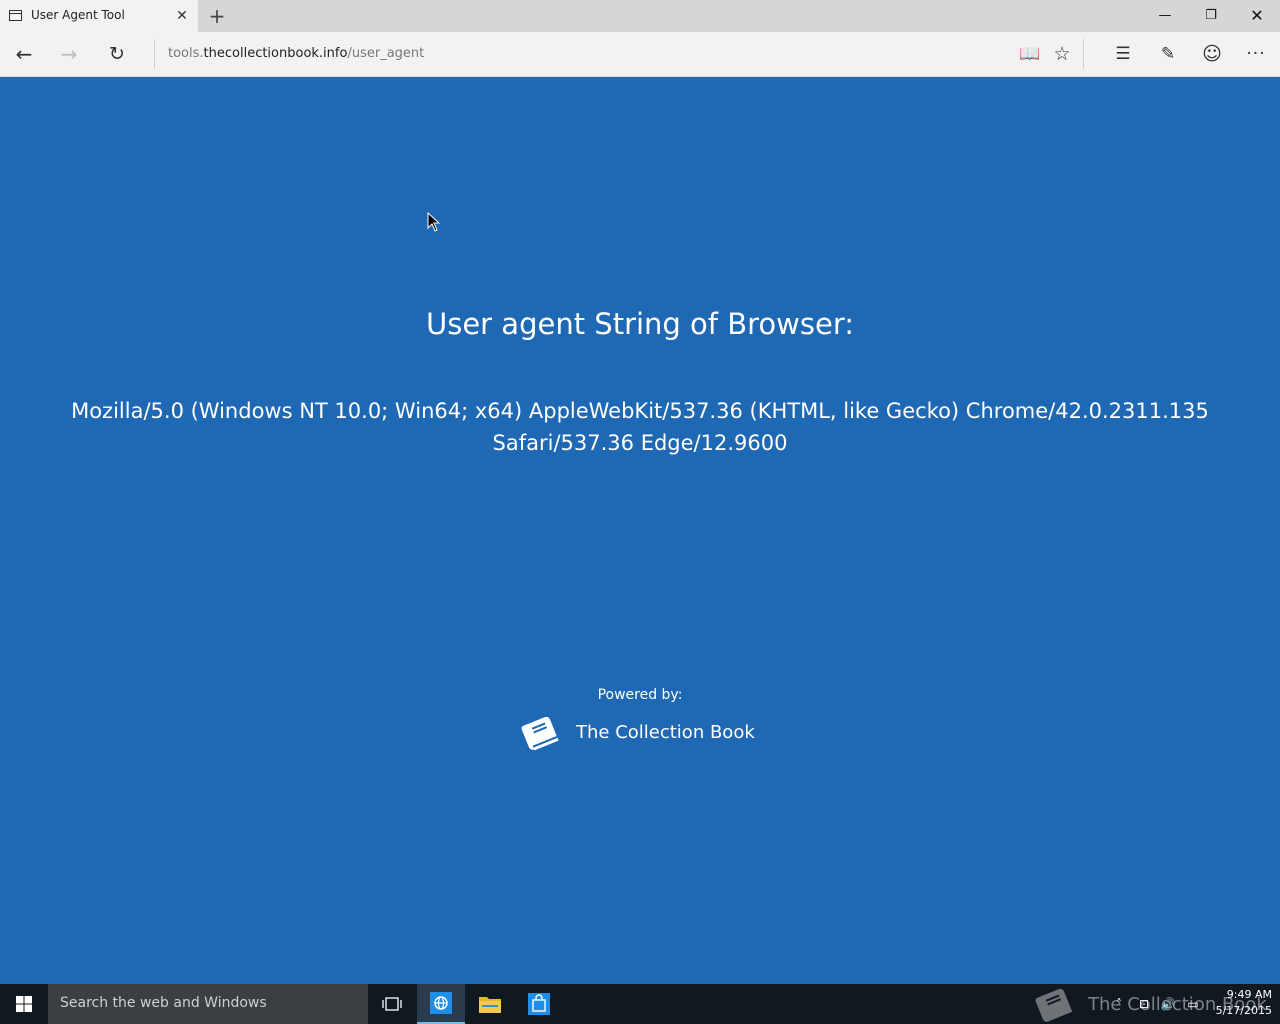 Image resolution: width=1280 pixels, height=1024 pixels. Describe the element at coordinates (275, 53) in the screenshot. I see `url-domain: thecollectionbook.info` at that location.